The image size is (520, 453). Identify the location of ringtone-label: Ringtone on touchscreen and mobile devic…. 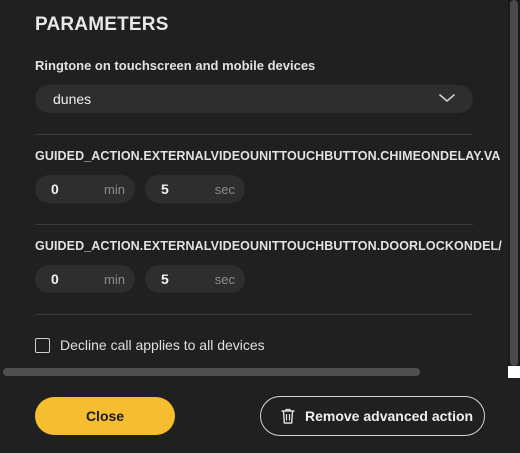
(175, 65).